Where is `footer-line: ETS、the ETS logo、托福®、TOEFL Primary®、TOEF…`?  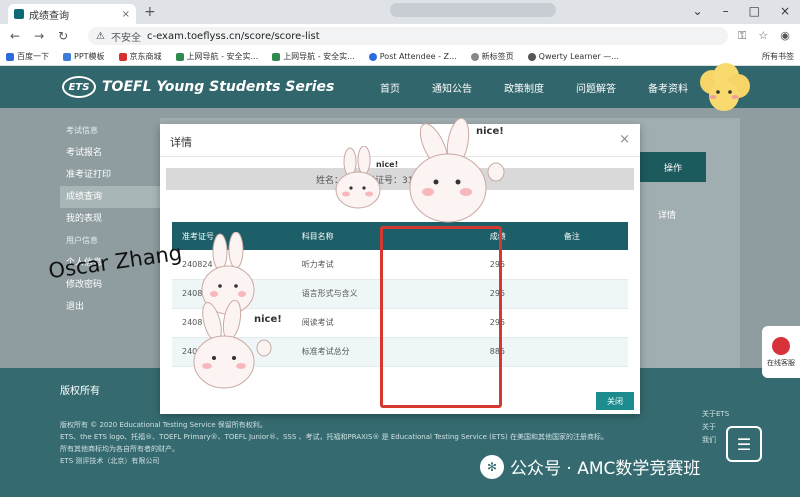
footer-line: ETS、the ETS logo、托福®、TOEFL Primary®、TOEF… is located at coordinates (334, 437).